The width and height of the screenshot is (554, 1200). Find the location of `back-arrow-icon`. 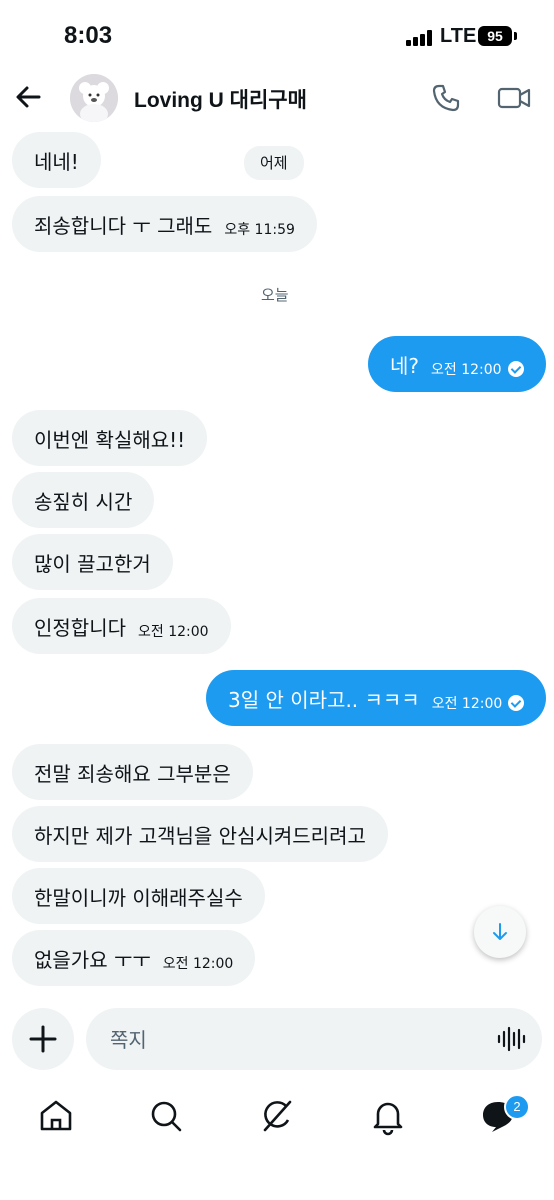

back-arrow-icon is located at coordinates (28, 97).